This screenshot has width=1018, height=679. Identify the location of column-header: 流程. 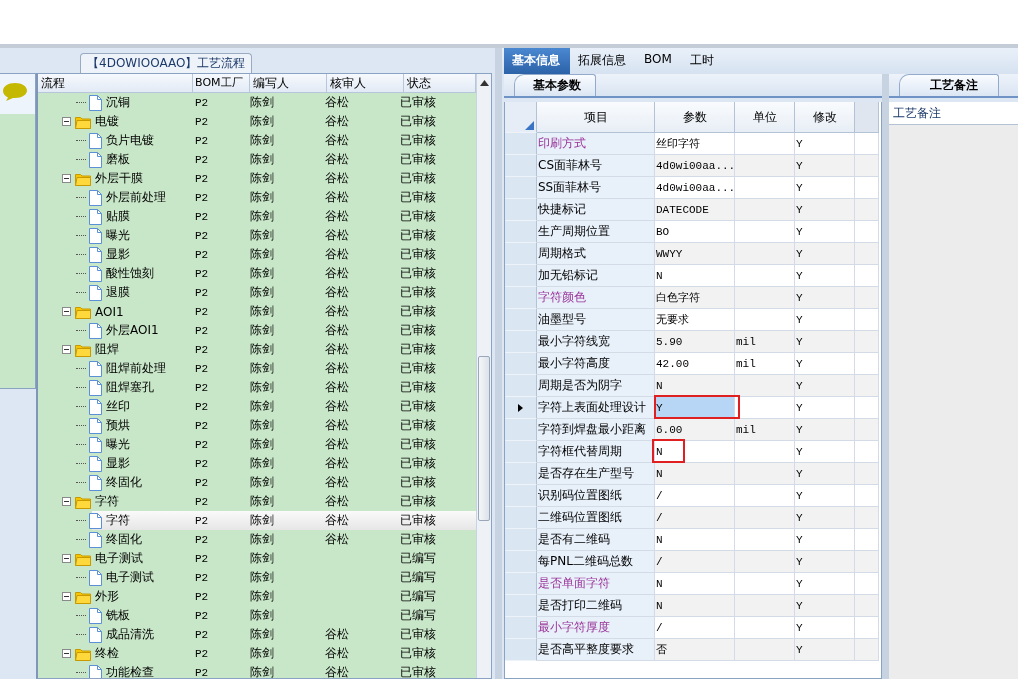
(116, 83).